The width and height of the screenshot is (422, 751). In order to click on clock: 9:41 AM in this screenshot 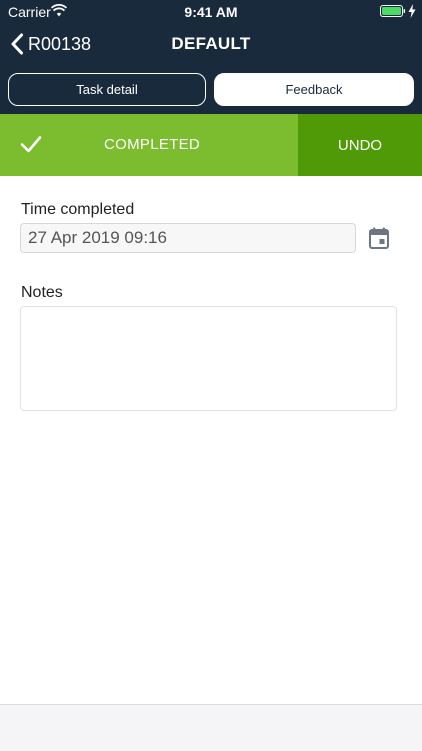, I will do `click(211, 12)`.